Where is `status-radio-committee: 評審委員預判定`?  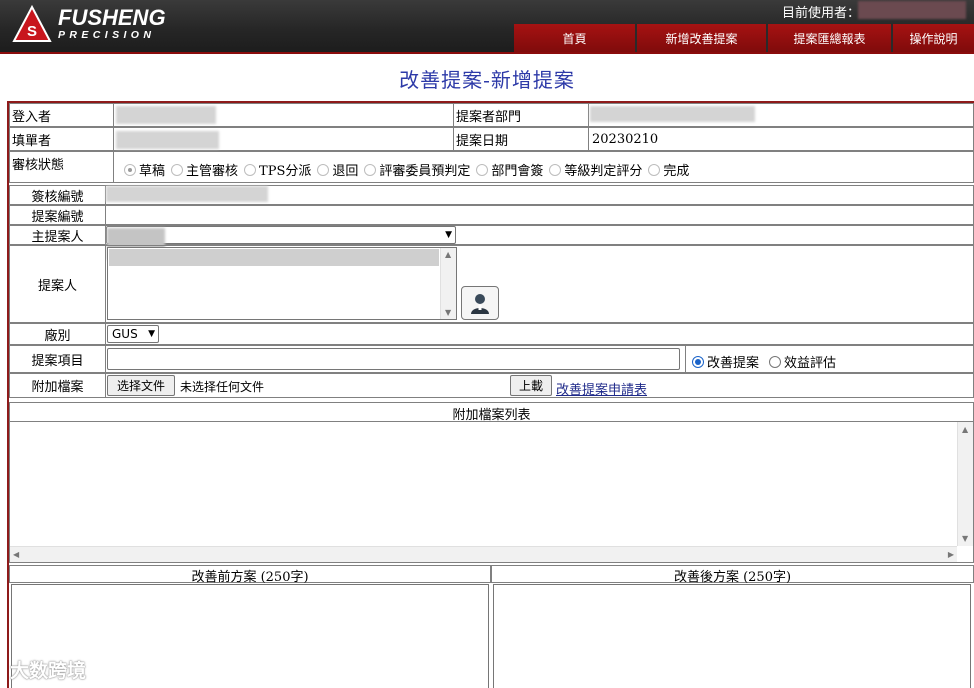 status-radio-committee: 評審委員預判定 is located at coordinates (417, 169).